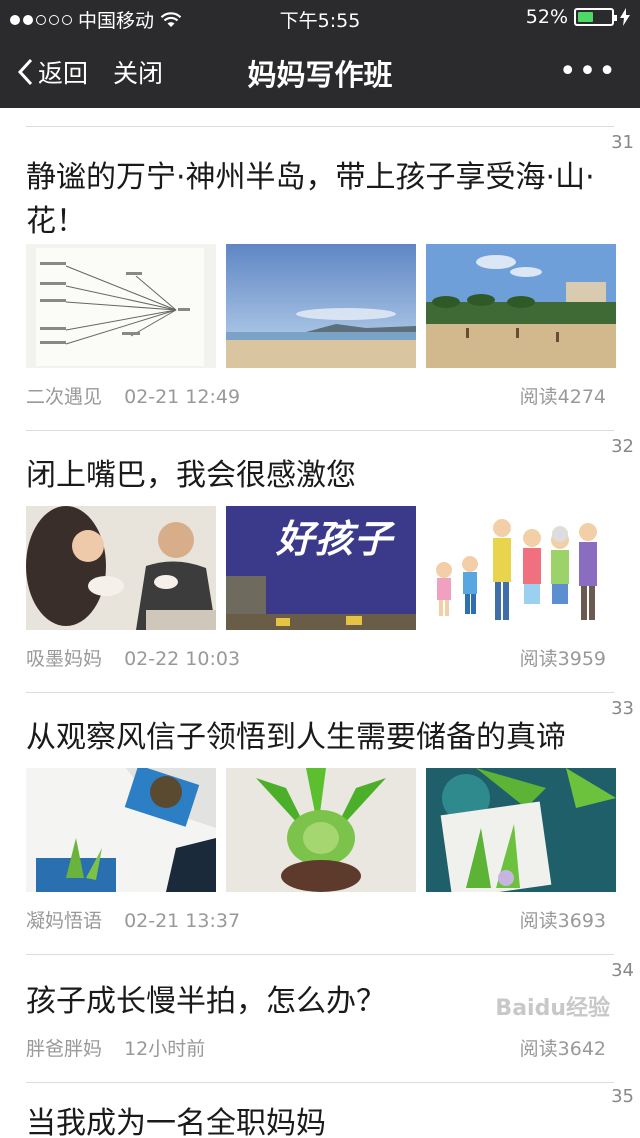 The height and width of the screenshot is (1138, 640). I want to click on source-label: 二次遇见, so click(64, 397).